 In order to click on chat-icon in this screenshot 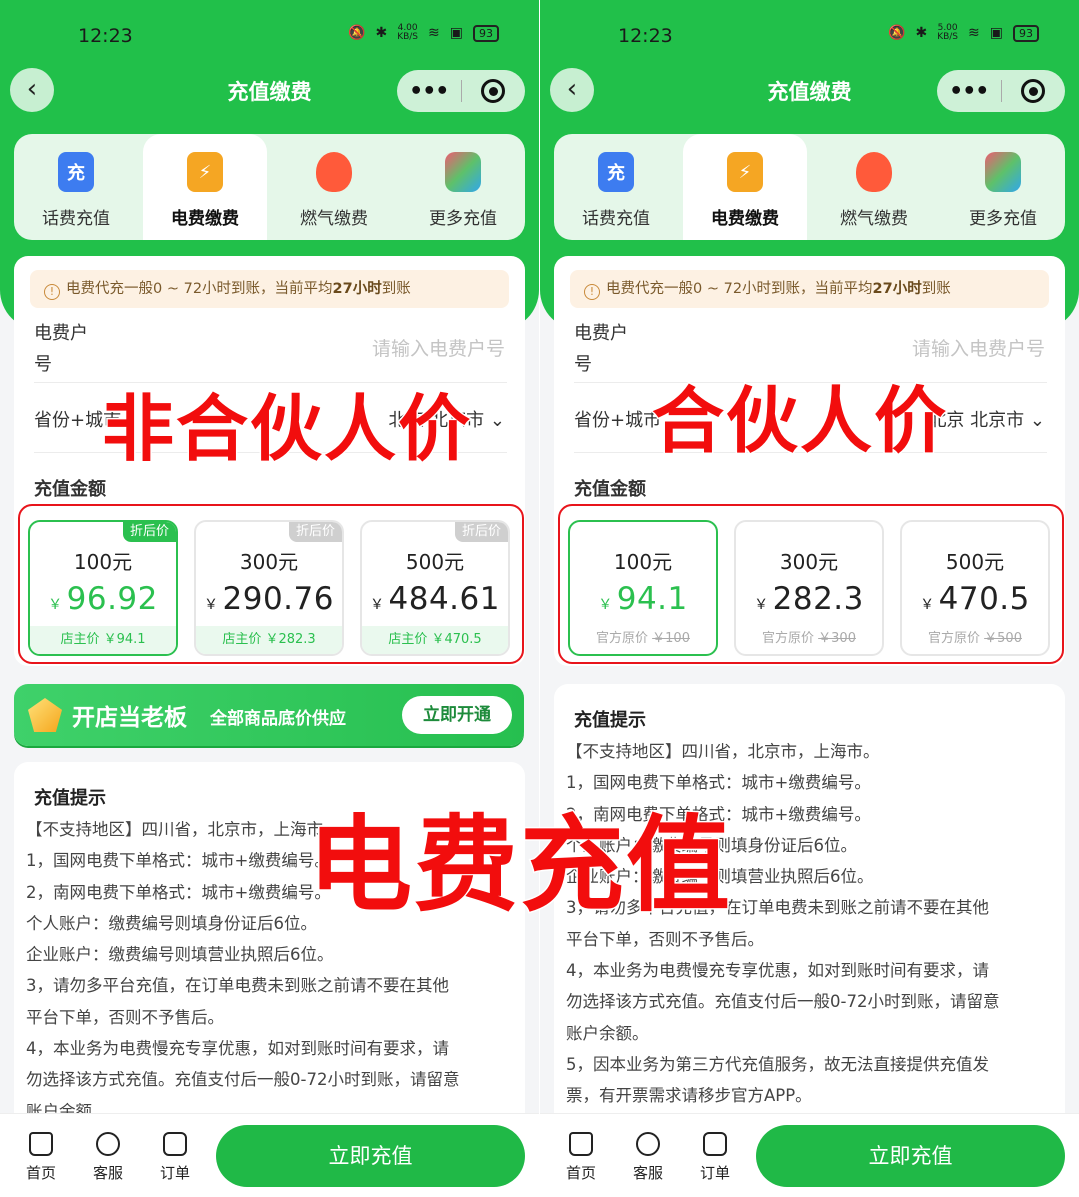, I will do `click(108, 1144)`.